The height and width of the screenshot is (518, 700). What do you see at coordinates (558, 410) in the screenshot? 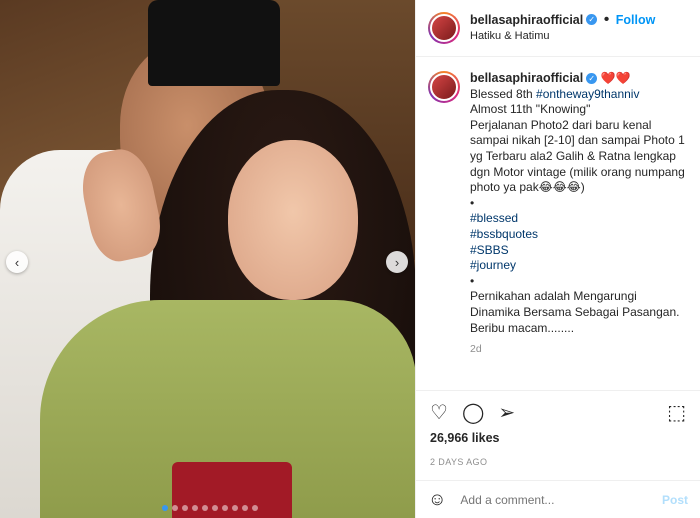
I see `action-icons: ♡ ◯ ➢ ⬚` at bounding box center [558, 410].